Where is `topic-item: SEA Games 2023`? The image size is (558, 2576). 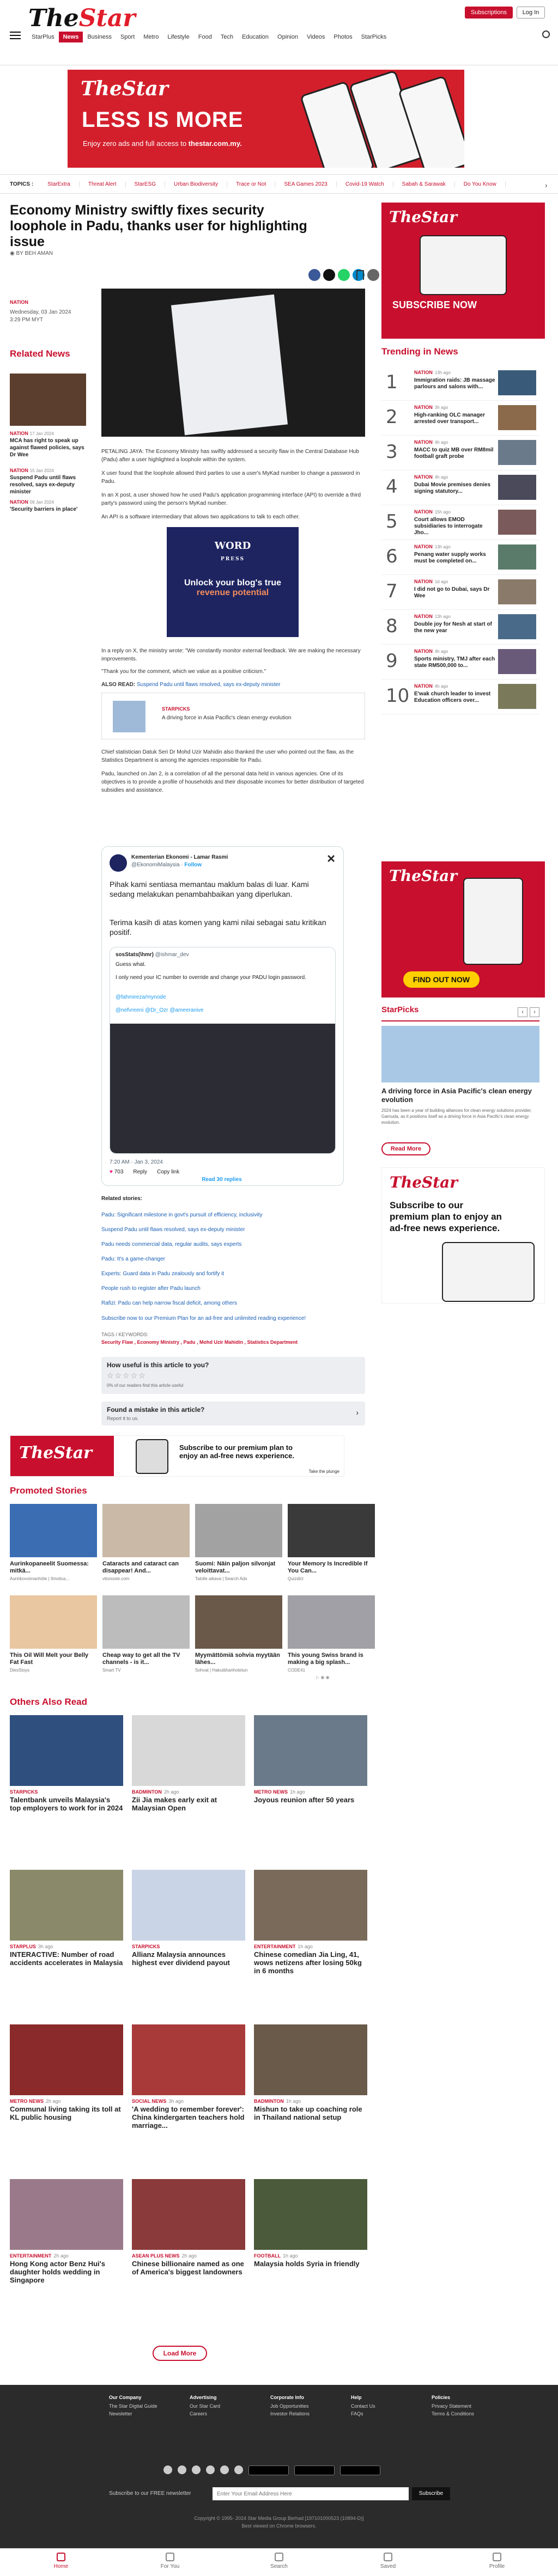
topic-item: SEA Games 2023 is located at coordinates (306, 184).